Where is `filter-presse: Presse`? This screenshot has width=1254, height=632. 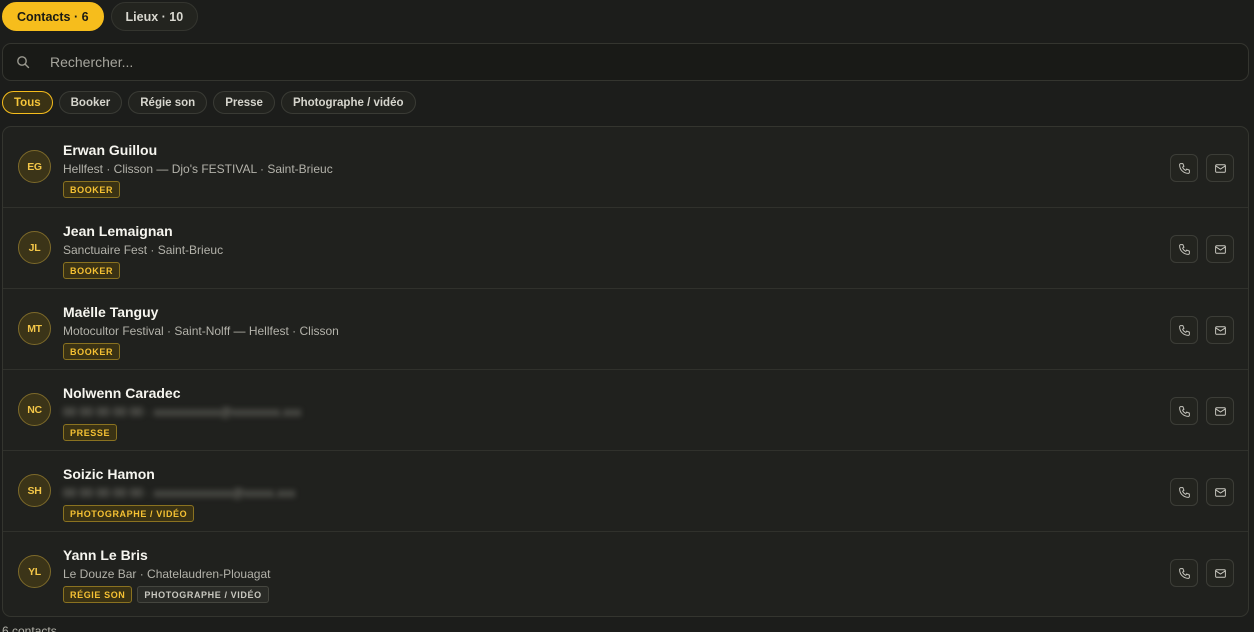 filter-presse: Presse is located at coordinates (244, 102).